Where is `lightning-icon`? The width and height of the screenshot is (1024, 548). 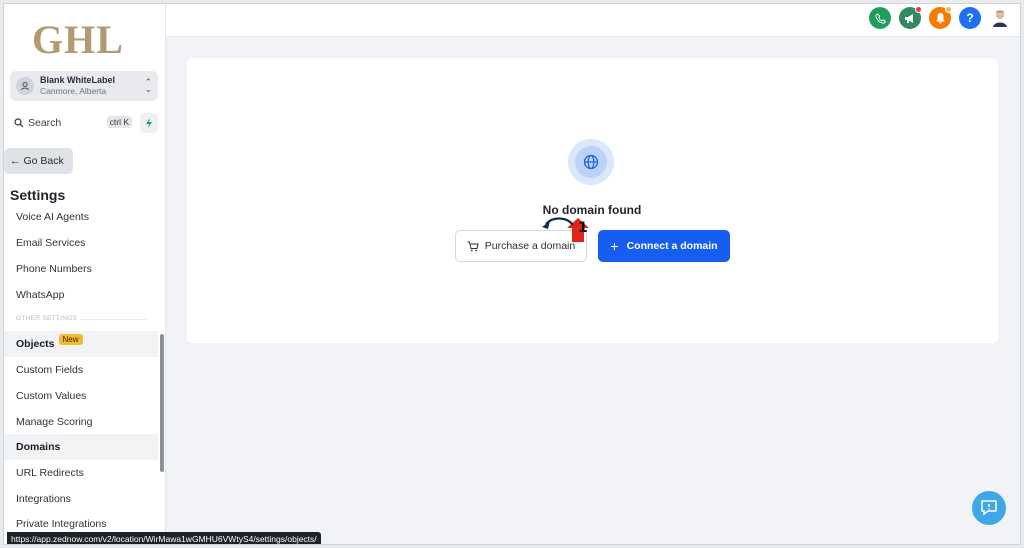
lightning-icon is located at coordinates (149, 123).